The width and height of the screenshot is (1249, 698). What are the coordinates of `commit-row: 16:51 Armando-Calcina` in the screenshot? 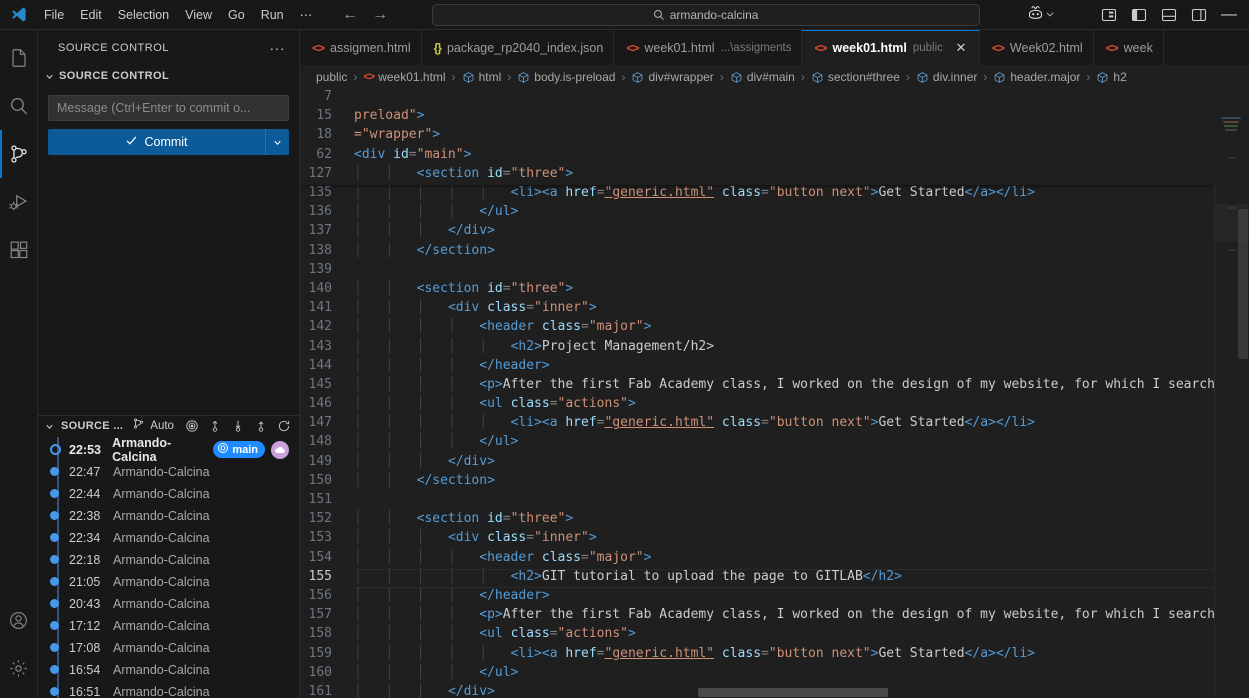 It's located at (168, 689).